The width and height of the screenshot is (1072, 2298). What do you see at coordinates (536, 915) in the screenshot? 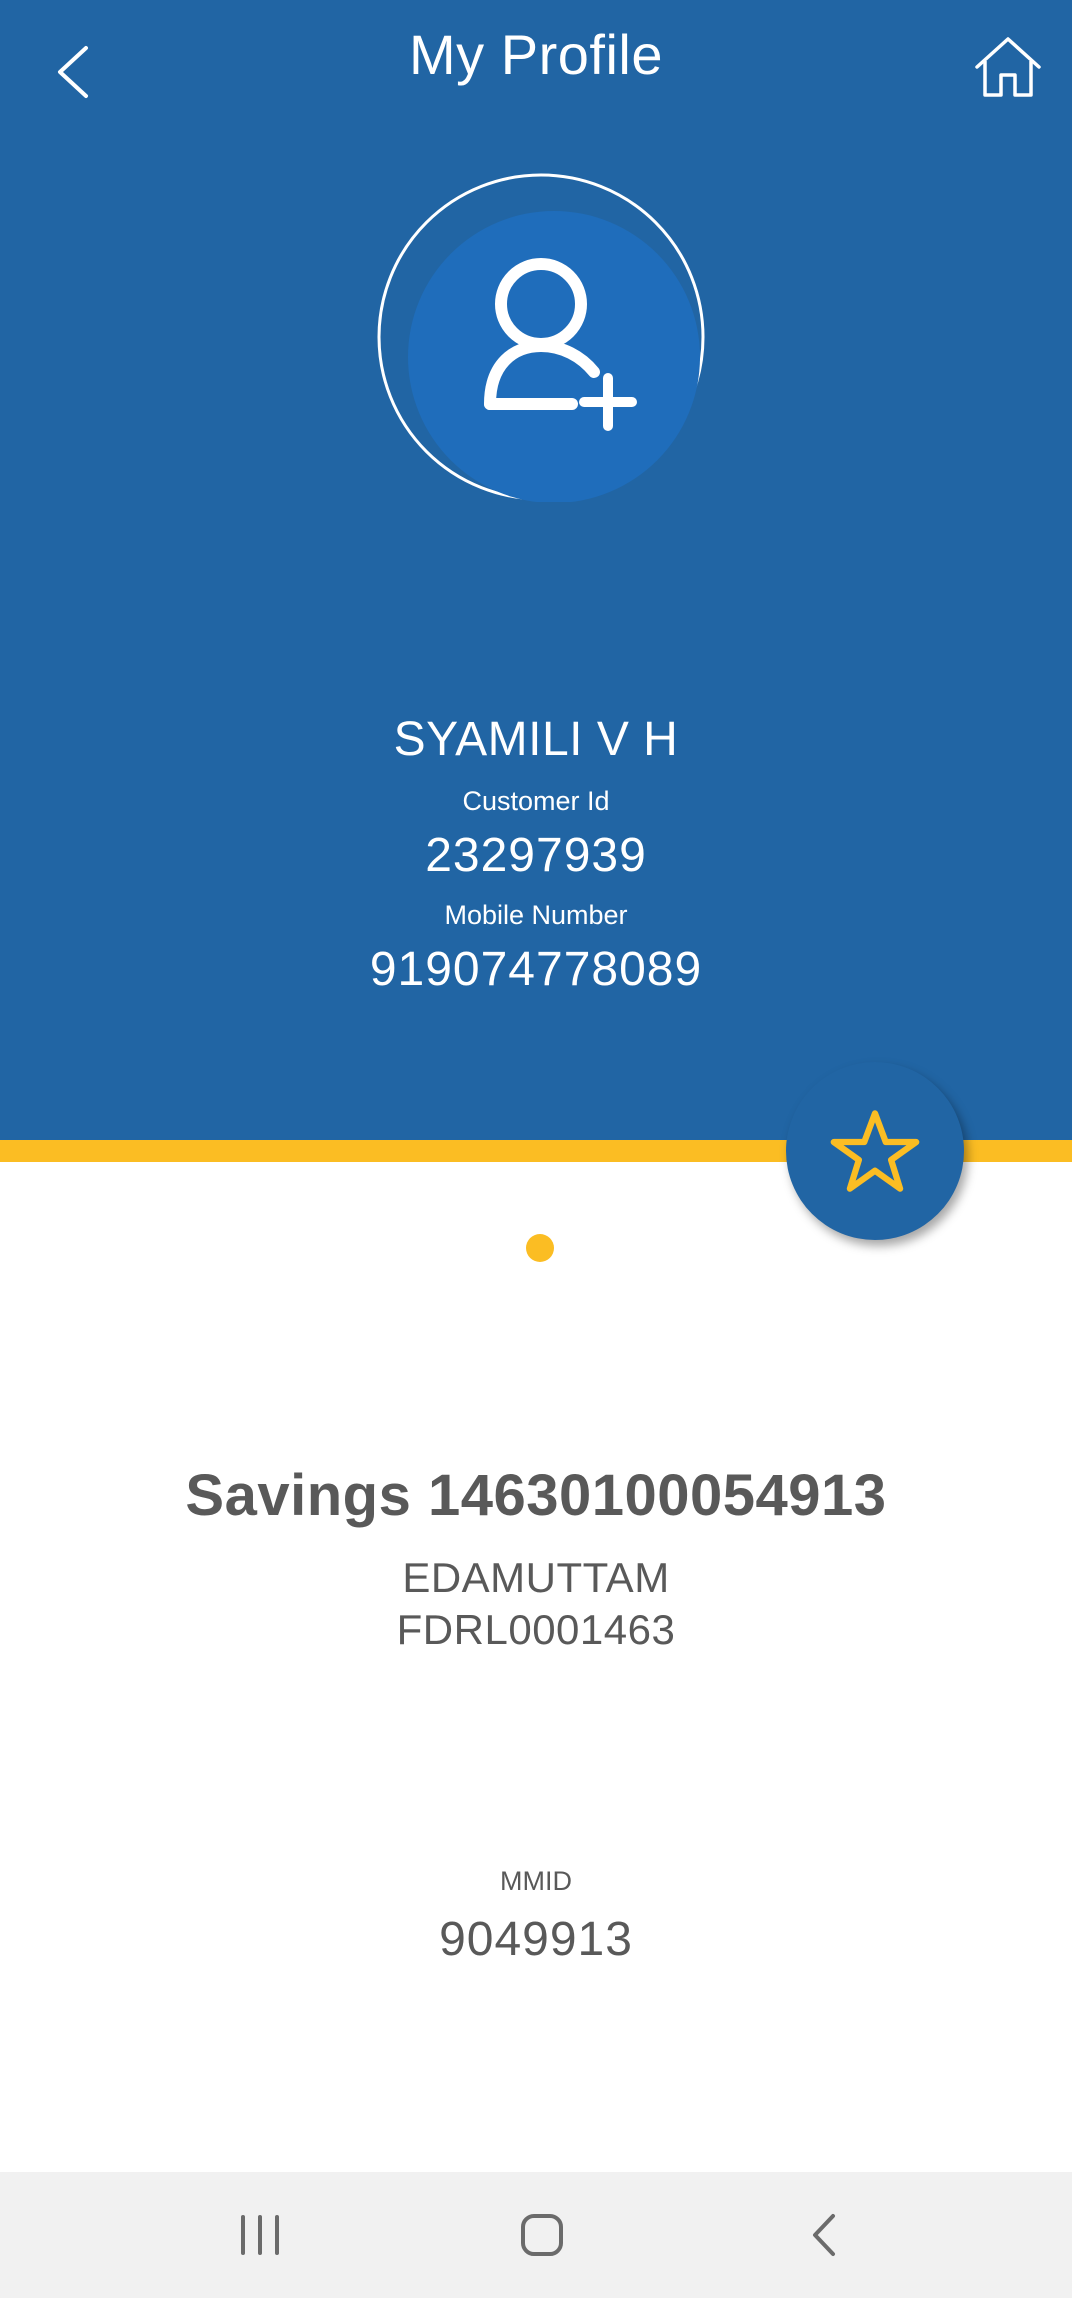
I see `mobile-number-label: Mobile Number` at bounding box center [536, 915].